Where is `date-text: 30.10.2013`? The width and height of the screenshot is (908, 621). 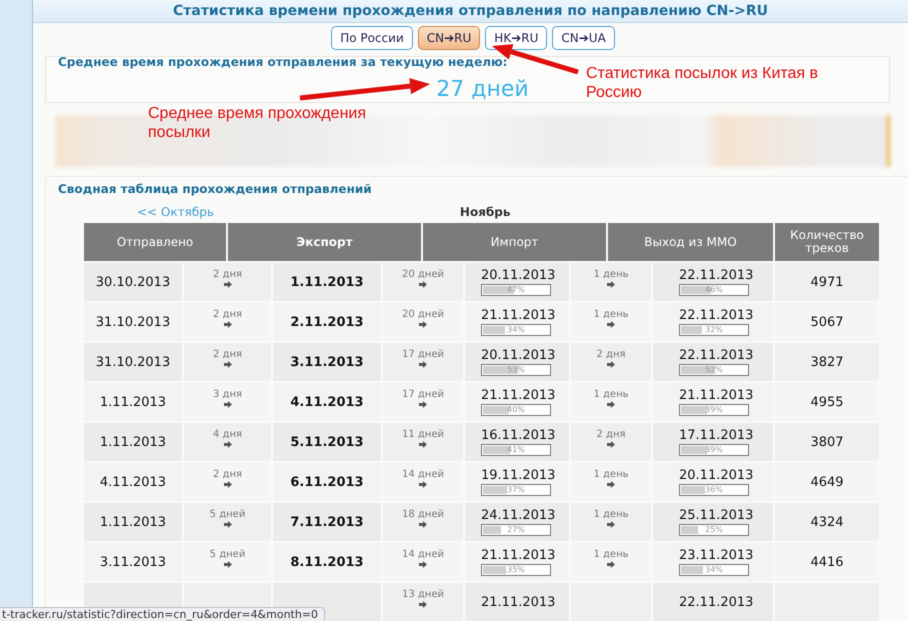
date-text: 30.10.2013 is located at coordinates (133, 282).